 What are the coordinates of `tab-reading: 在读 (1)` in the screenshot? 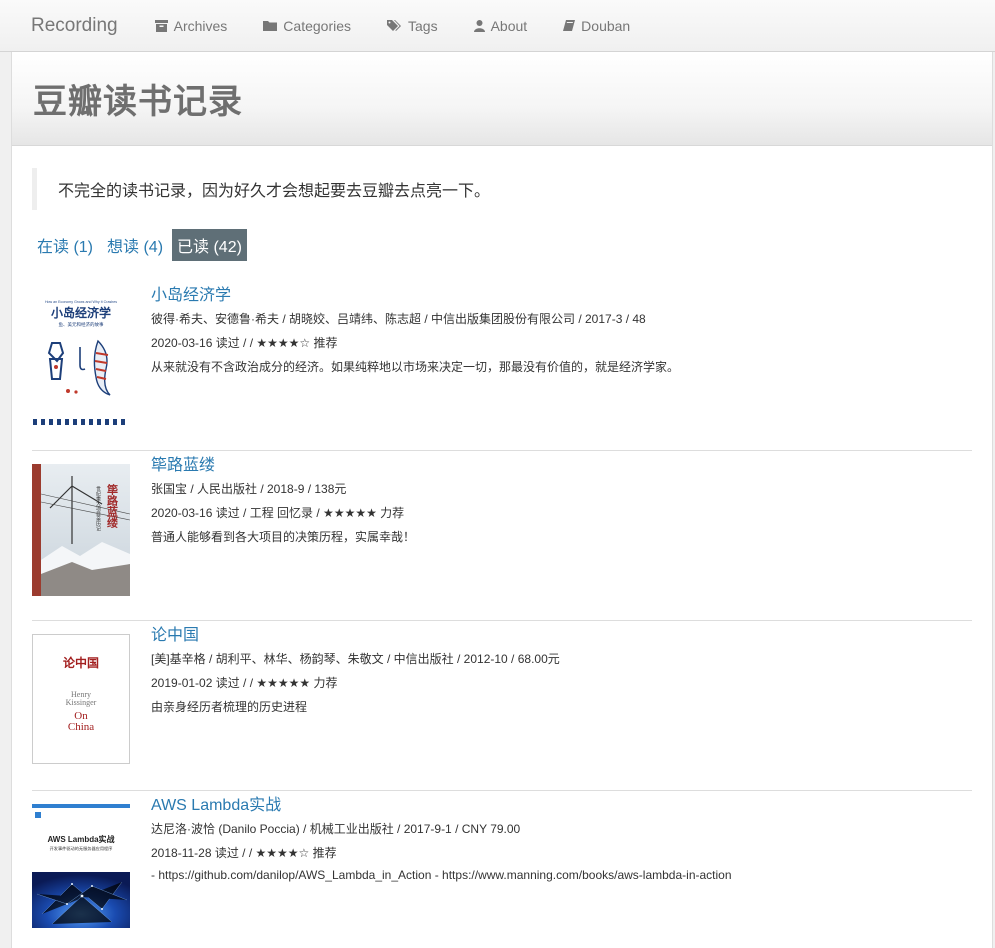 It's located at (65, 245).